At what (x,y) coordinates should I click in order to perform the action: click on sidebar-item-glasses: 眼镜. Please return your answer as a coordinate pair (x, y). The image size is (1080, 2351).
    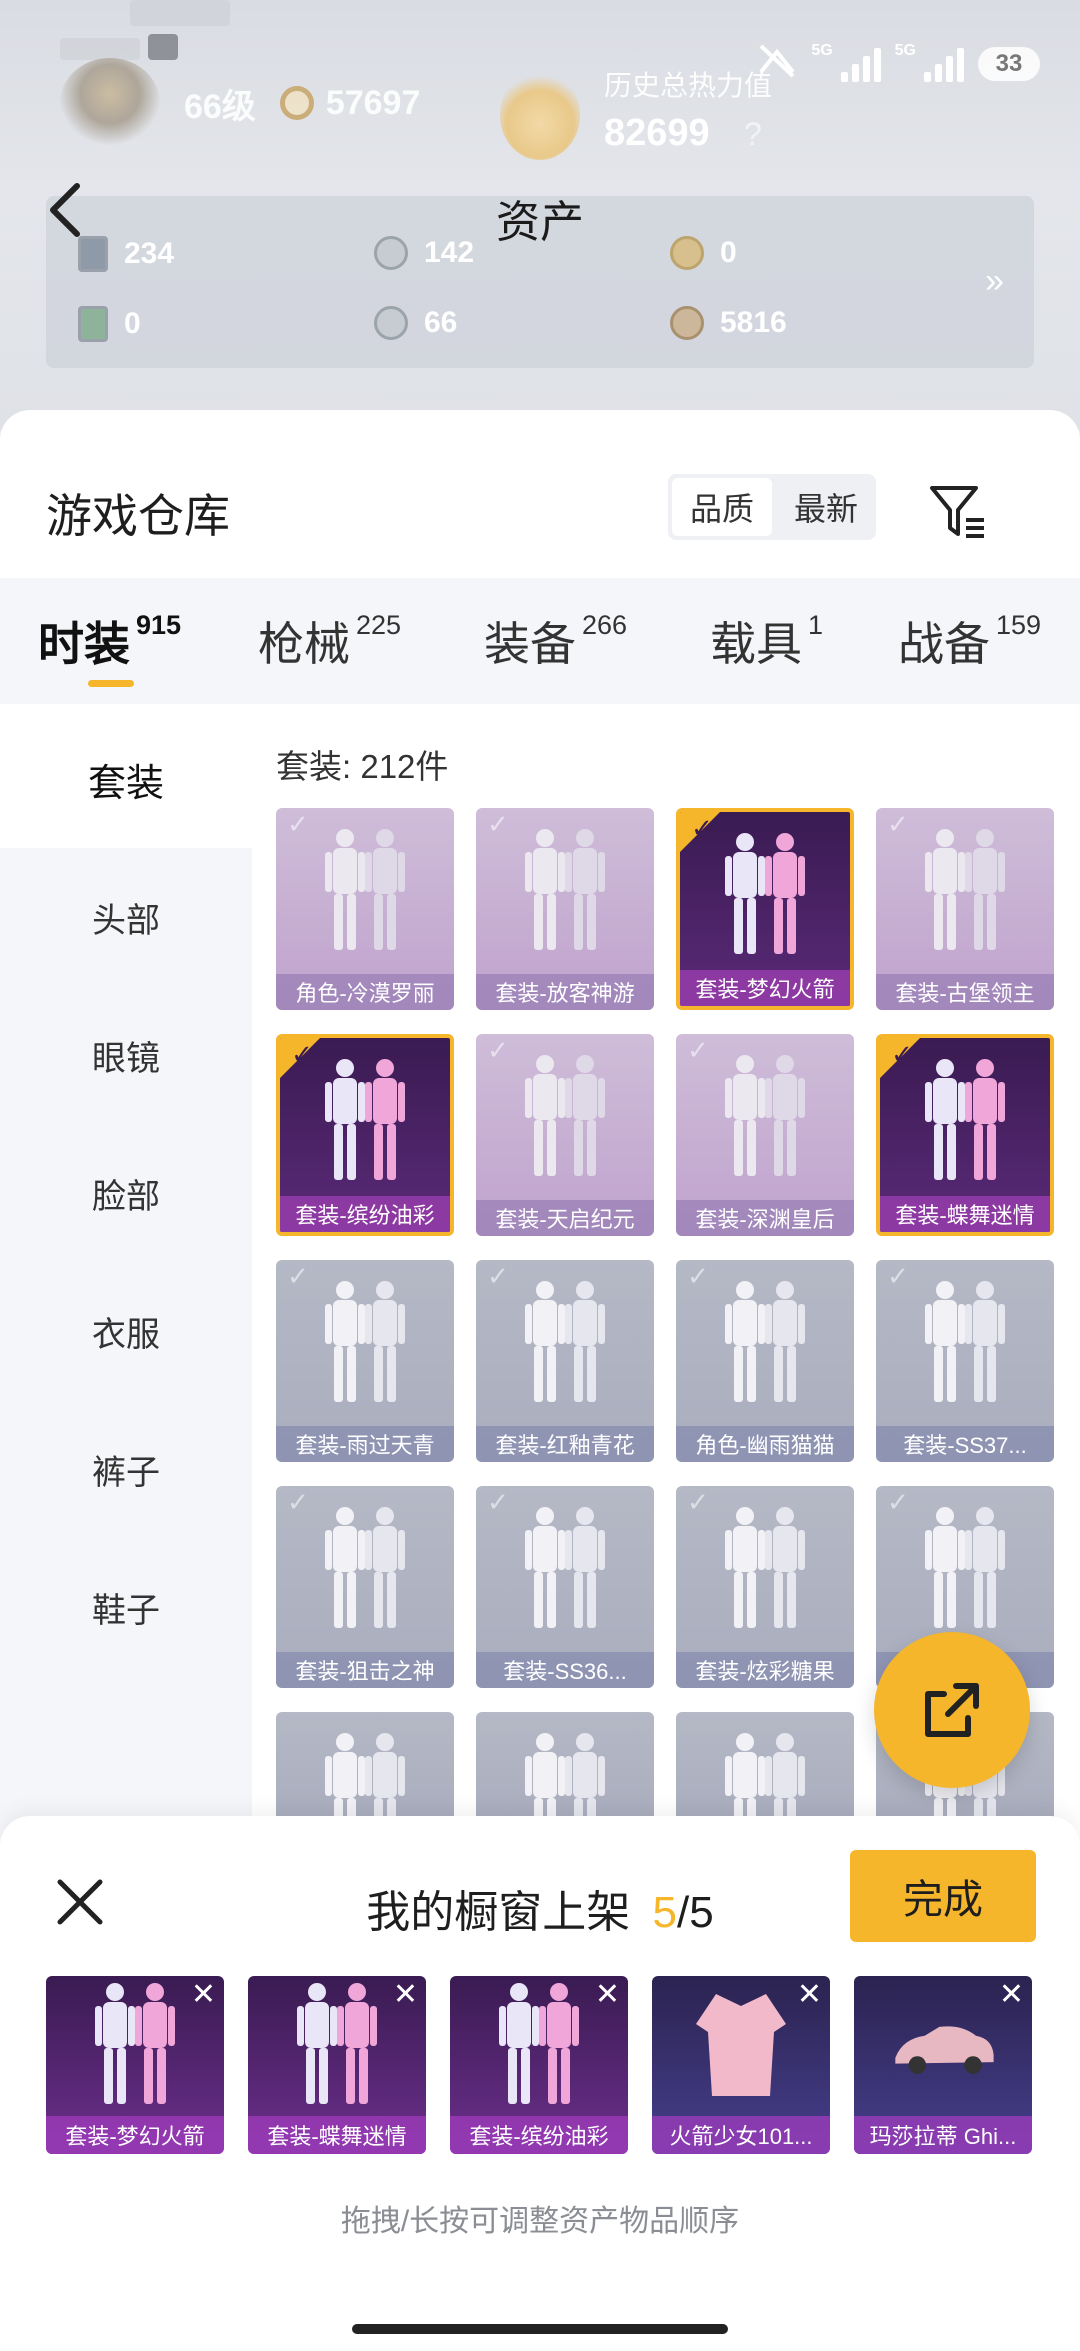
    Looking at the image, I should click on (126, 1055).